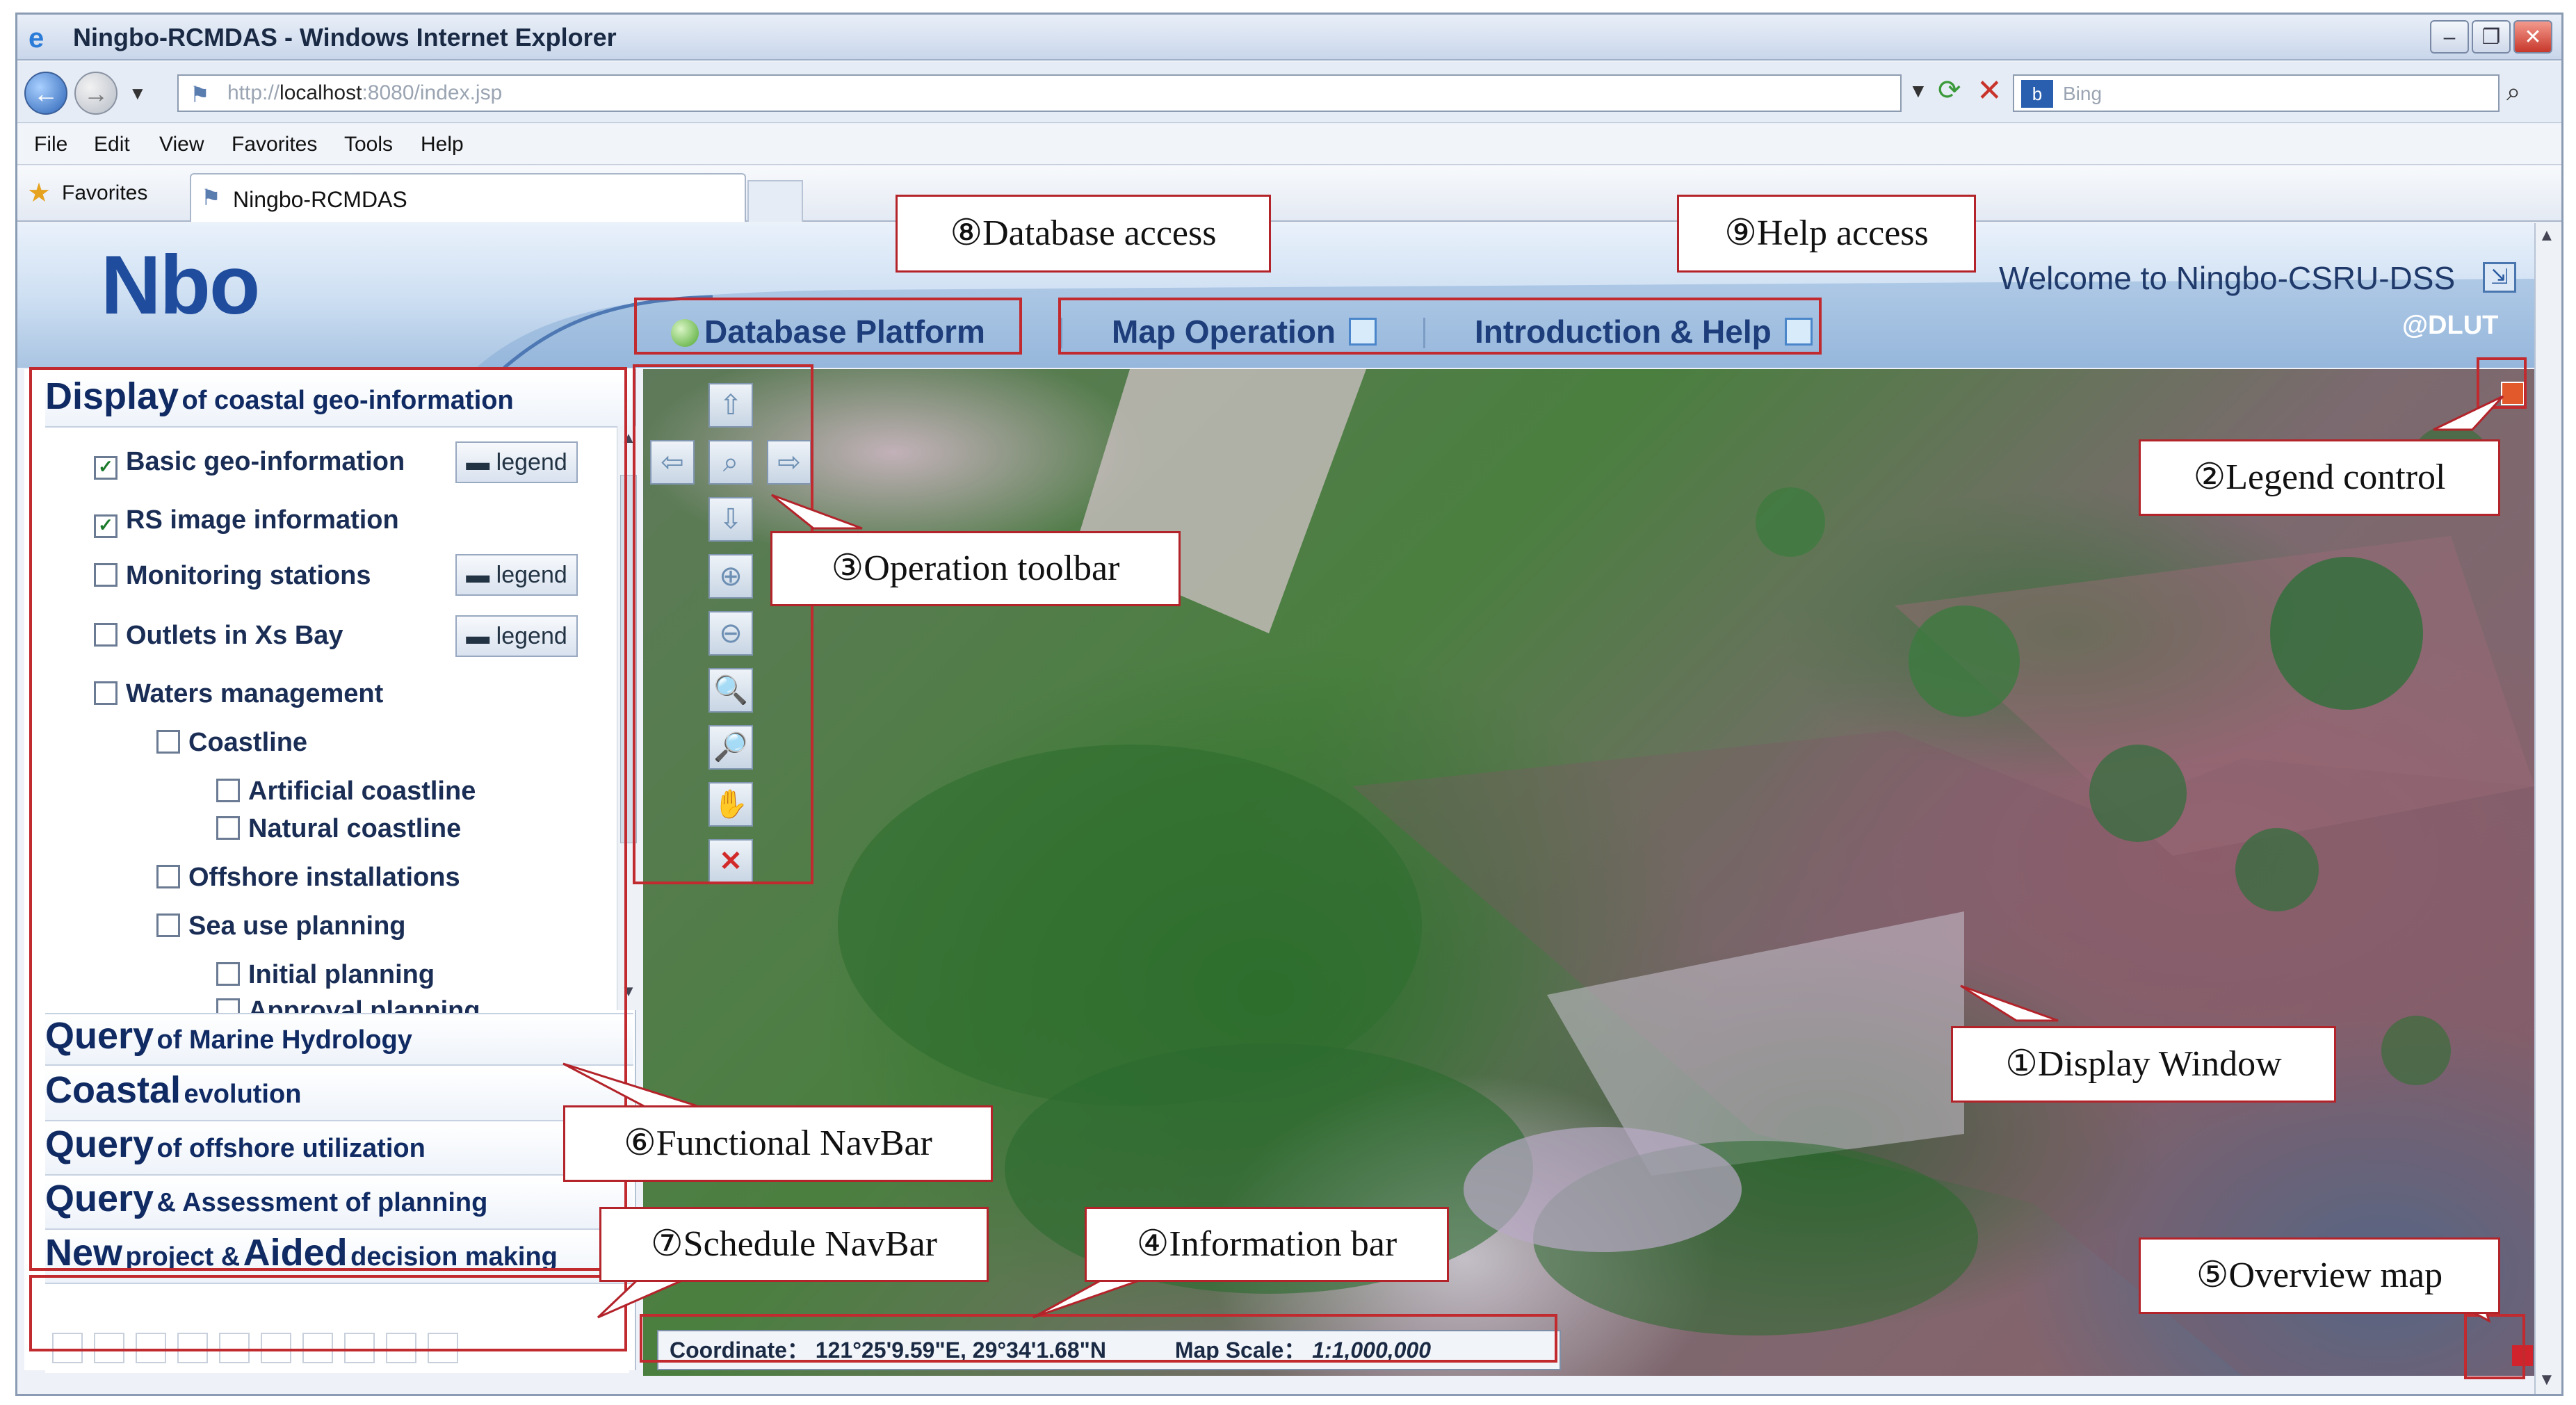 The height and width of the screenshot is (1405, 2576). Describe the element at coordinates (817, 512) in the screenshot. I see `pointer-operation-toolbar` at that location.